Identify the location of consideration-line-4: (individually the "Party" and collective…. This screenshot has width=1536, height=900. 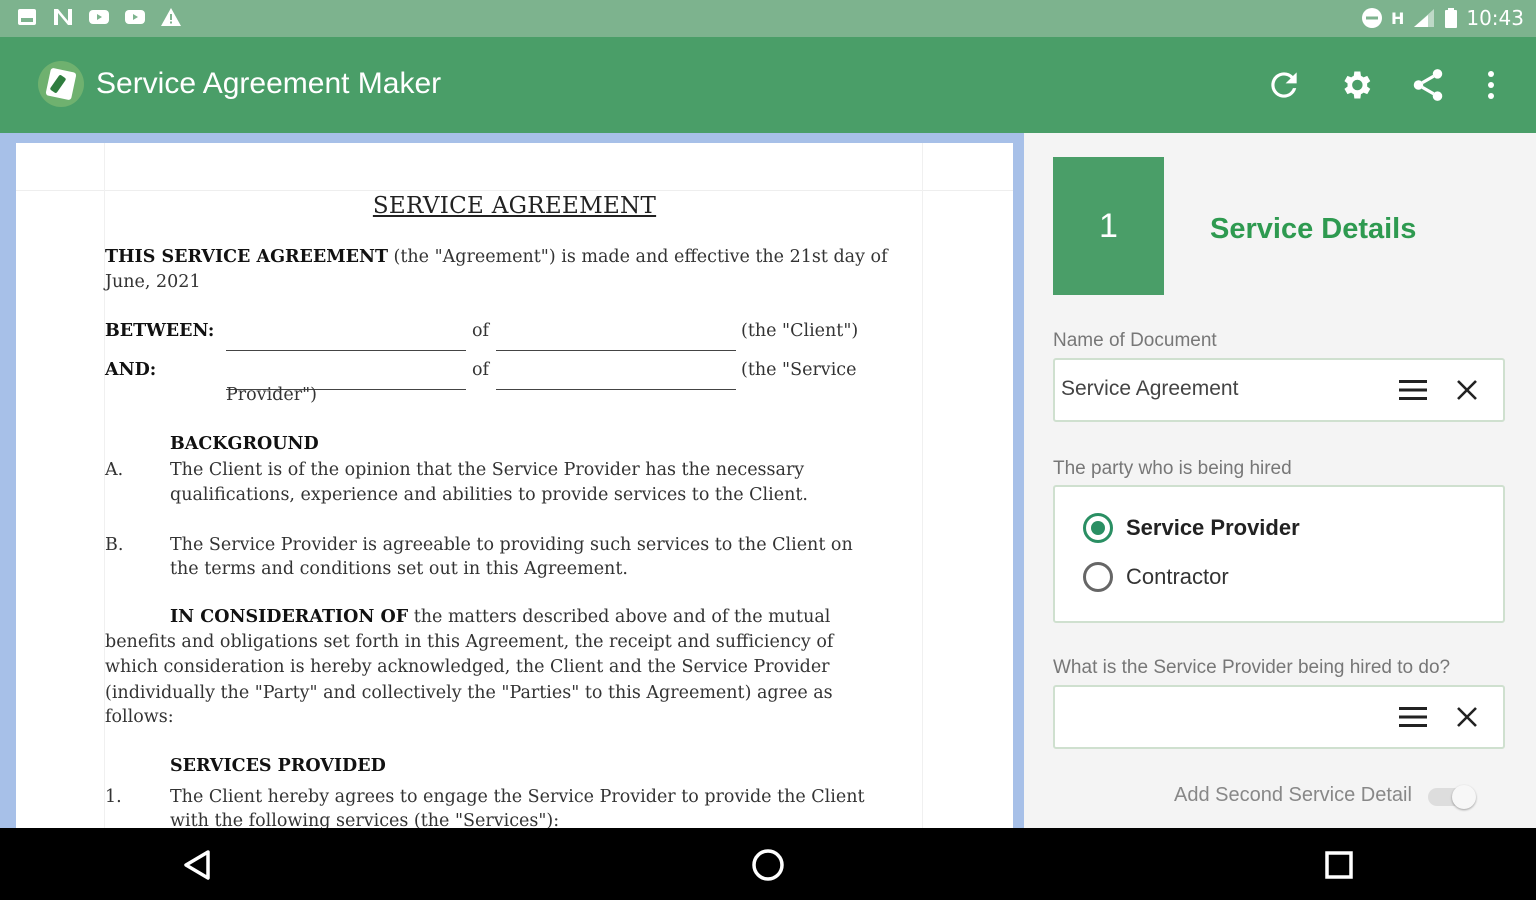
(469, 693).